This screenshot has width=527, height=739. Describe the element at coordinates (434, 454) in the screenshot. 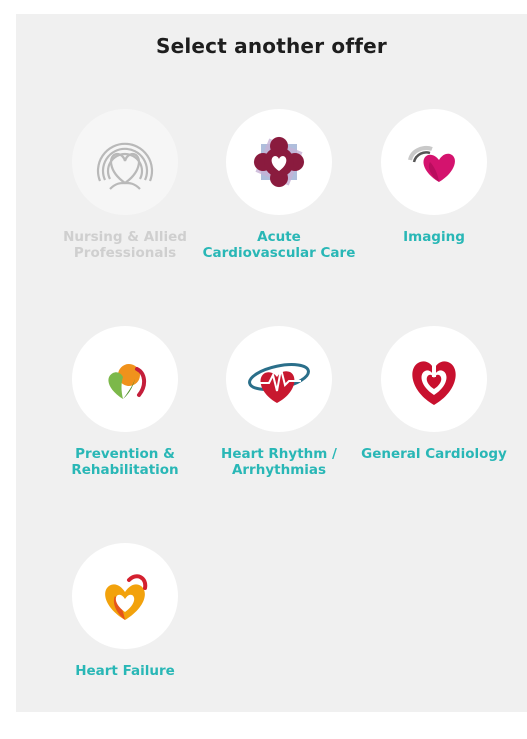

I see `offer-label: General Cardiology` at that location.